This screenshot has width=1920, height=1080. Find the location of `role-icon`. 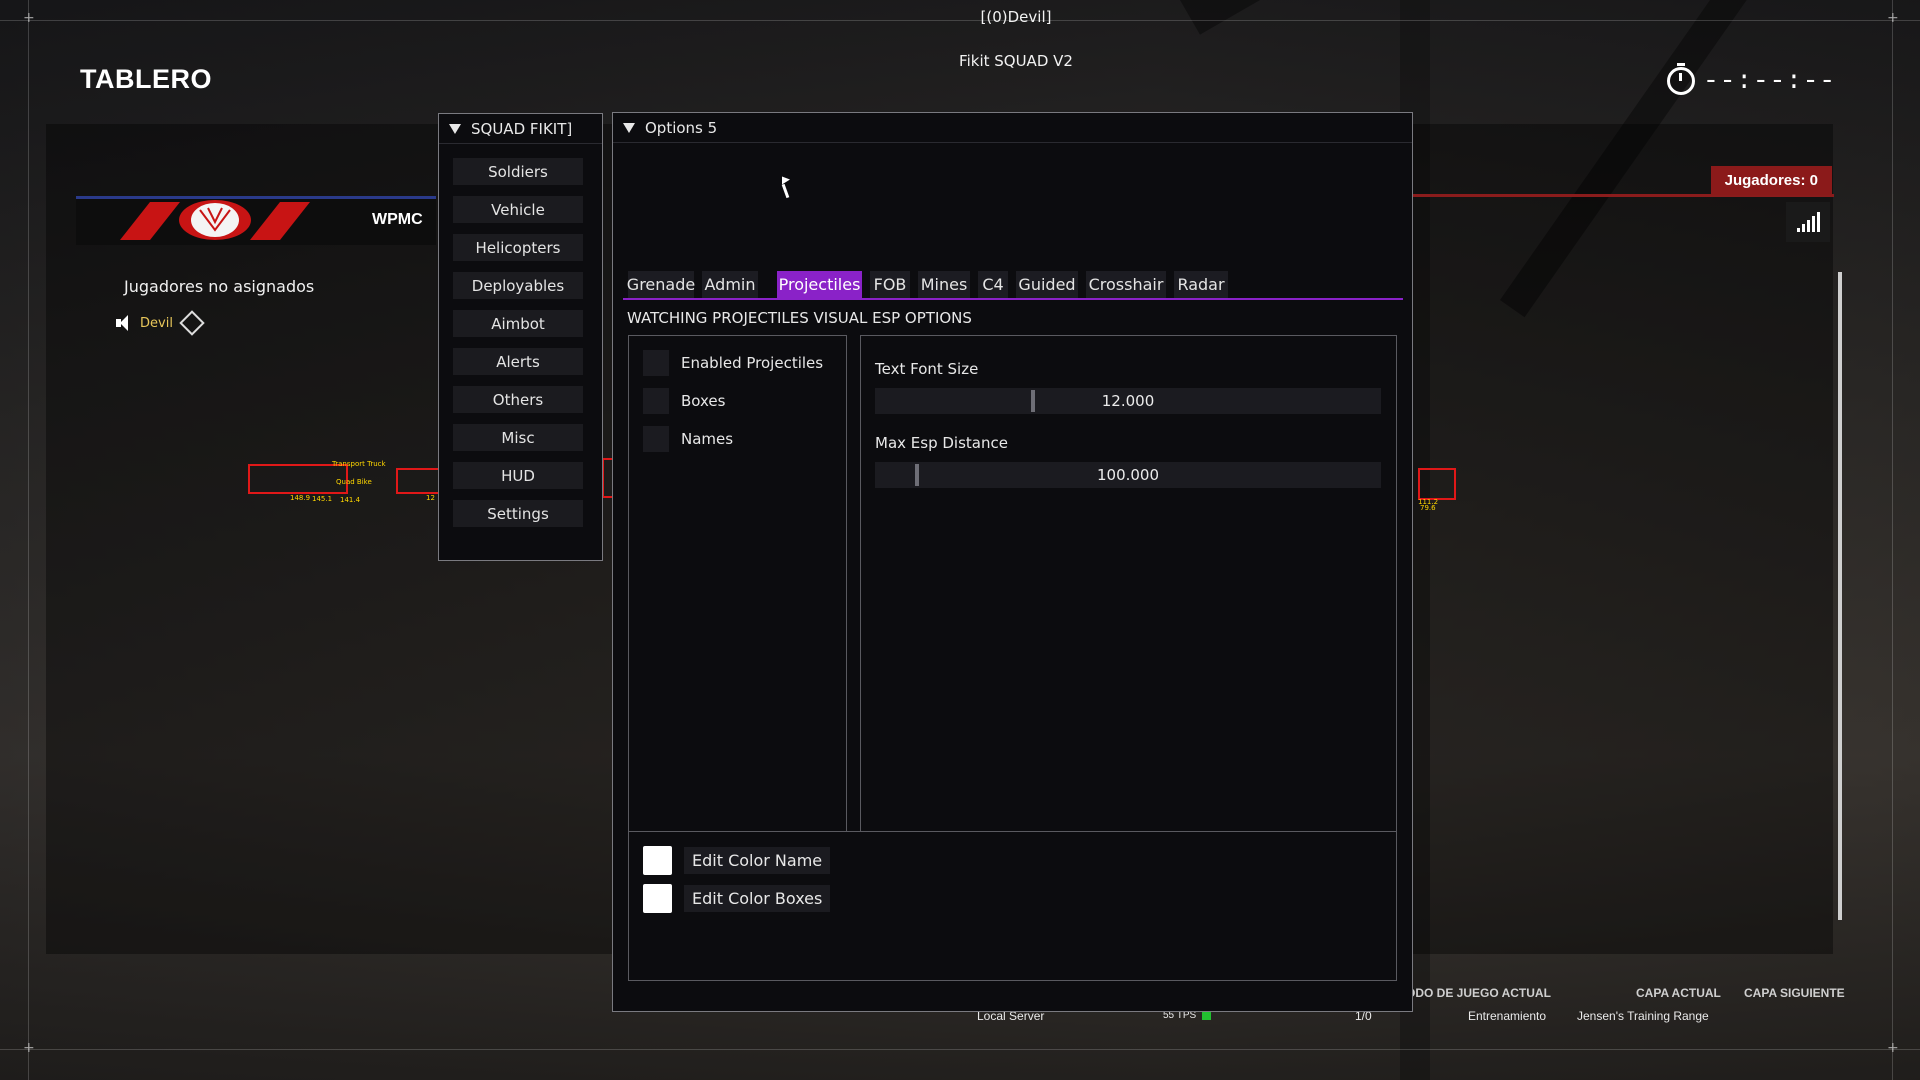

role-icon is located at coordinates (192, 323).